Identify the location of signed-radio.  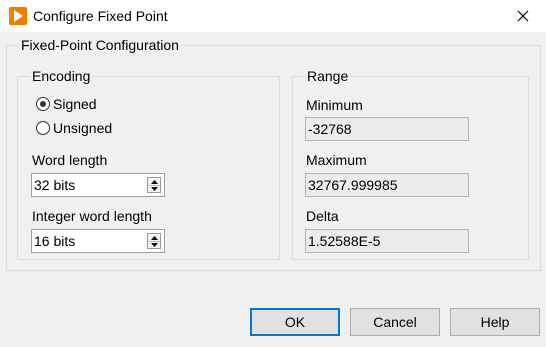
(43, 104).